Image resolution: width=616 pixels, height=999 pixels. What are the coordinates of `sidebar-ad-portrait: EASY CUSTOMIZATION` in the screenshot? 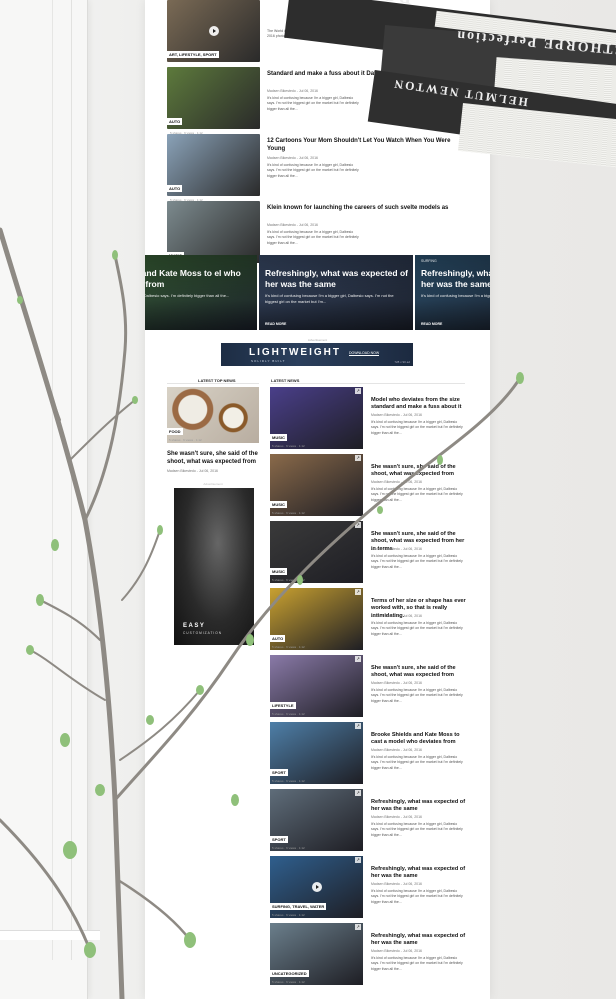 It's located at (214, 566).